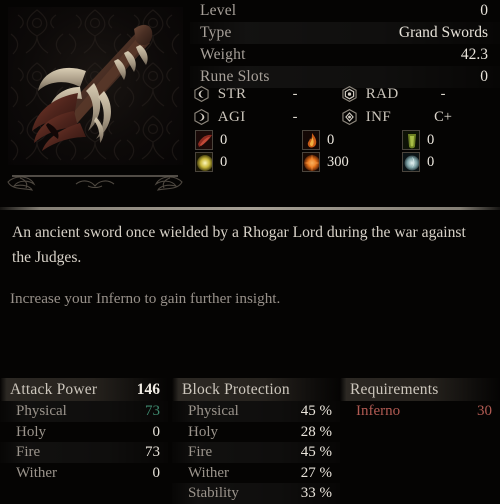 This screenshot has height=504, width=500. Describe the element at coordinates (84, 411) in the screenshot. I see `stat-row-physical: Physical 73` at that location.